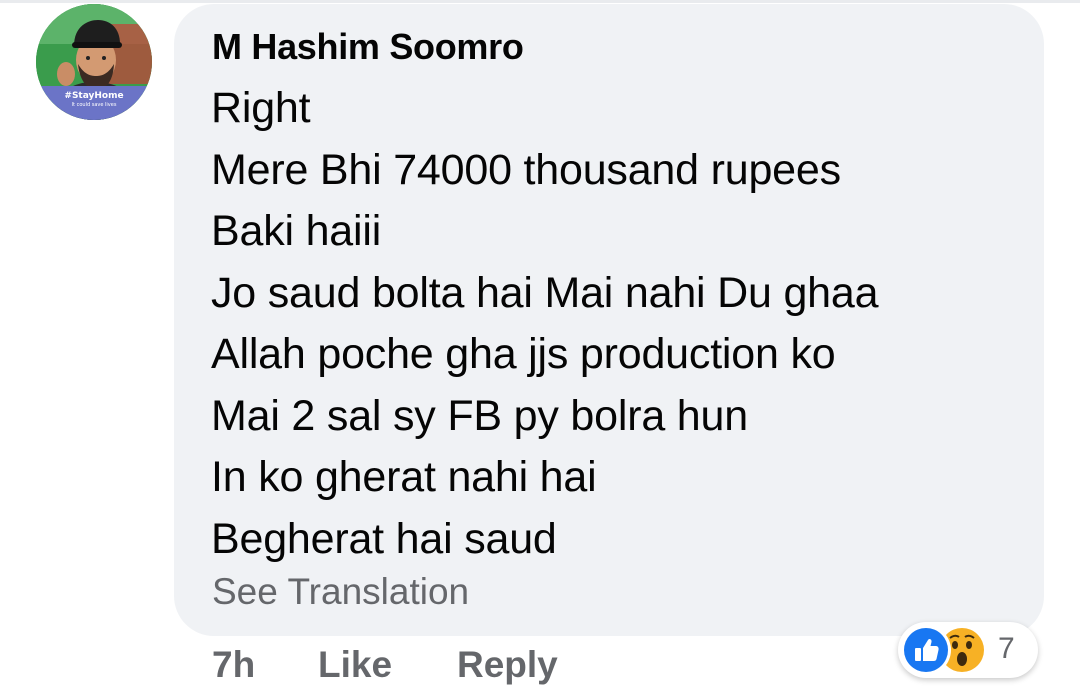 This screenshot has height=695, width=1080. Describe the element at coordinates (355, 665) in the screenshot. I see `like-button: Like` at that location.